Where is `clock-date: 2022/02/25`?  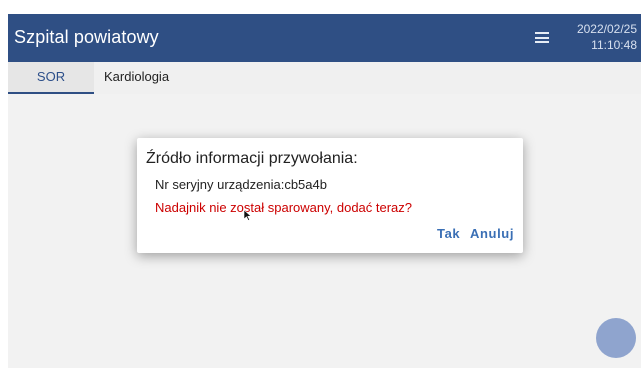
clock-date: 2022/02/25 is located at coordinates (606, 29).